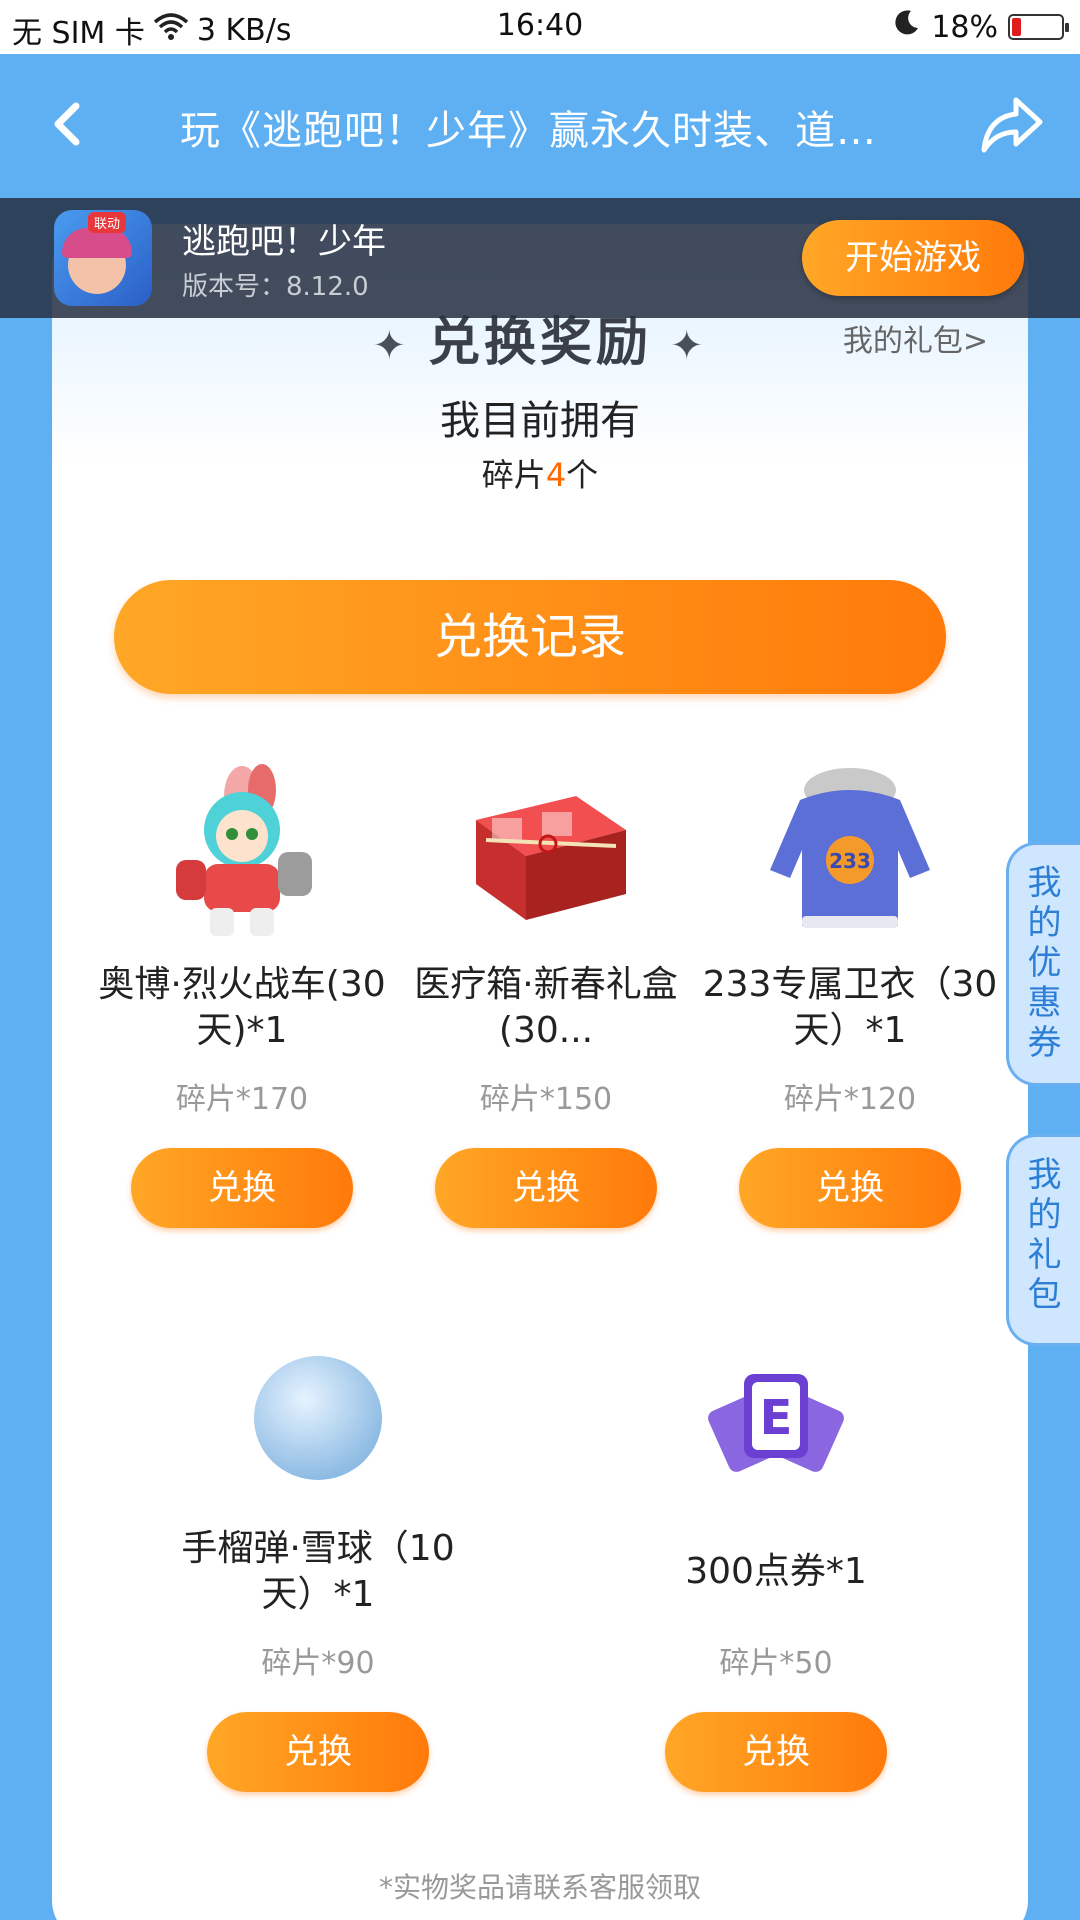  What do you see at coordinates (275, 287) in the screenshot?
I see `game-version: 版本号：8.12.0` at bounding box center [275, 287].